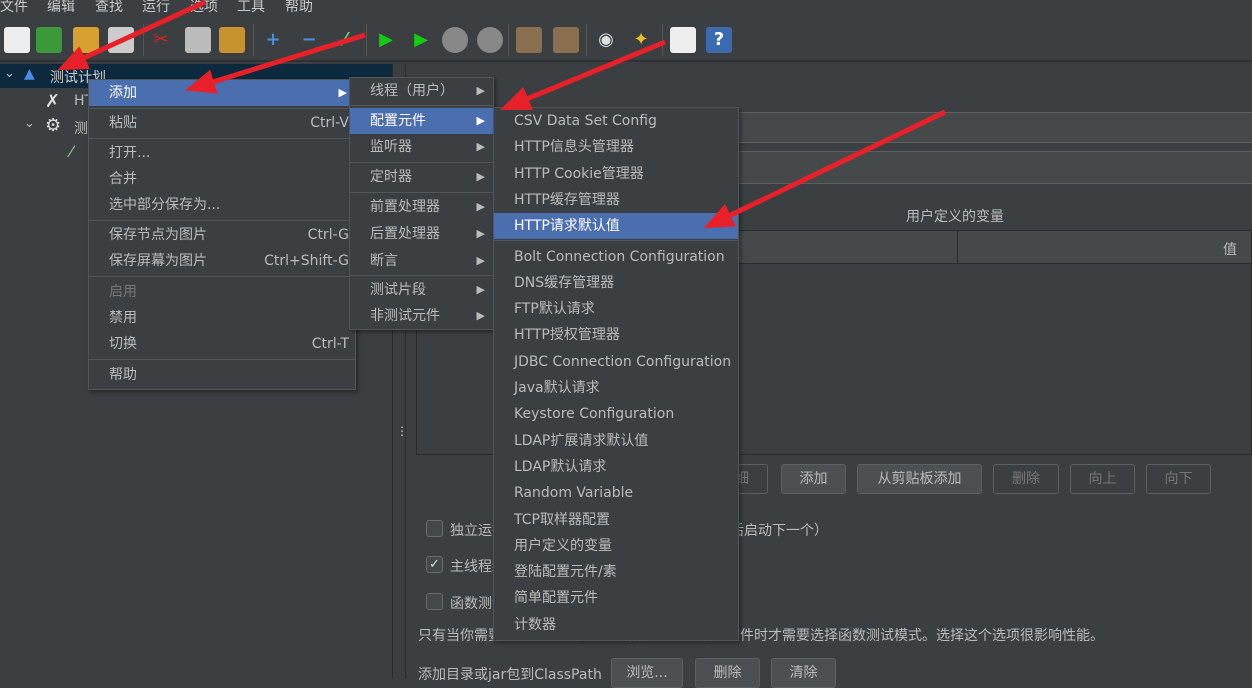  What do you see at coordinates (825, 169) in the screenshot?
I see `arrow-to-http-defaults` at bounding box center [825, 169].